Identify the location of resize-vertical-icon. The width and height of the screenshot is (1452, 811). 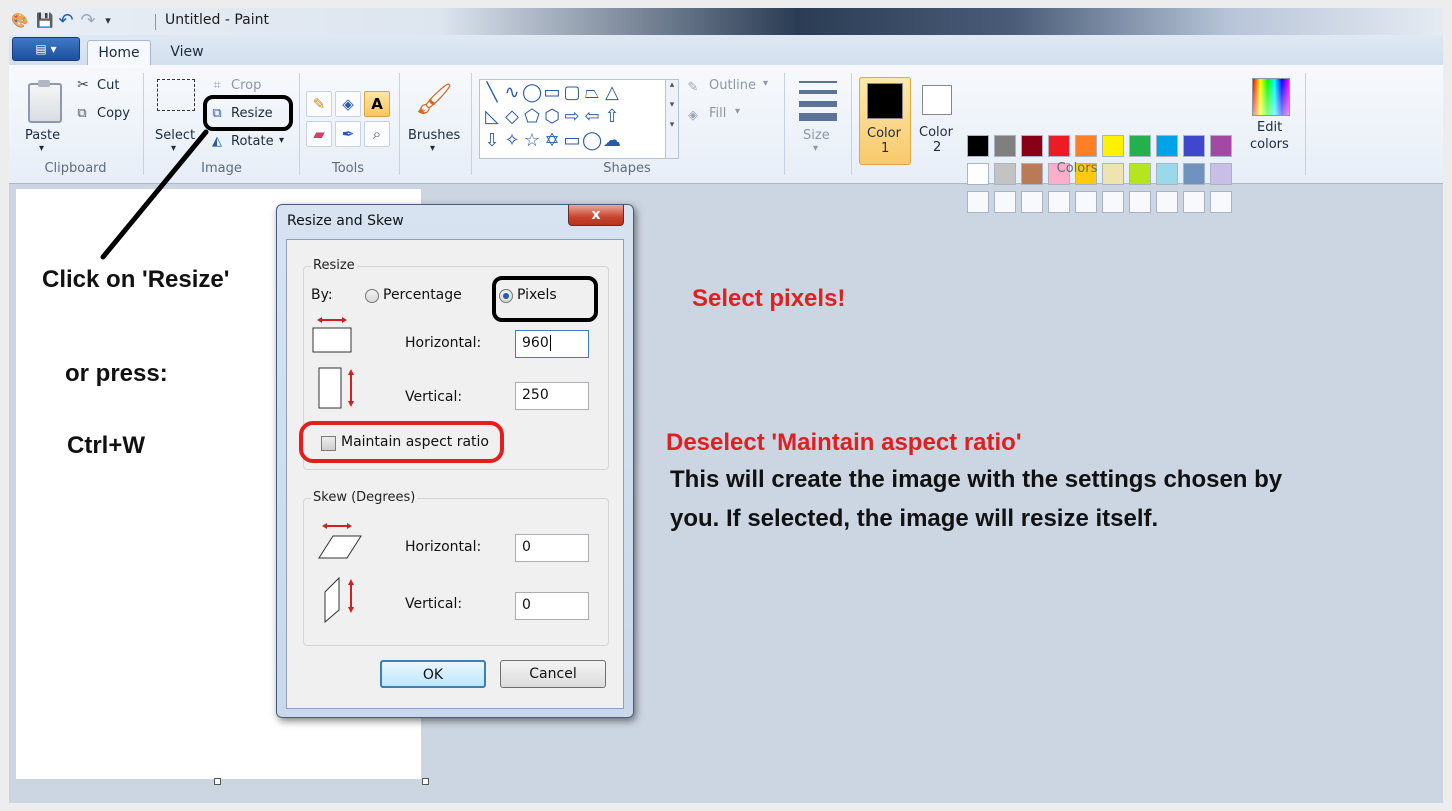
(336, 388).